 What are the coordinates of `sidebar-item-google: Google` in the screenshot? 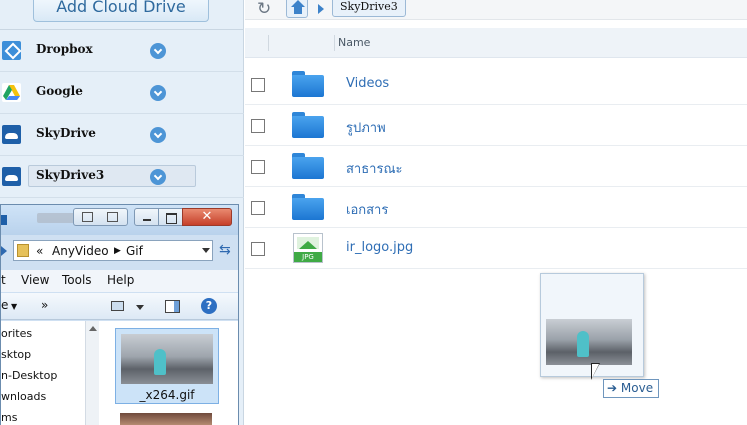 It's located at (122, 93).